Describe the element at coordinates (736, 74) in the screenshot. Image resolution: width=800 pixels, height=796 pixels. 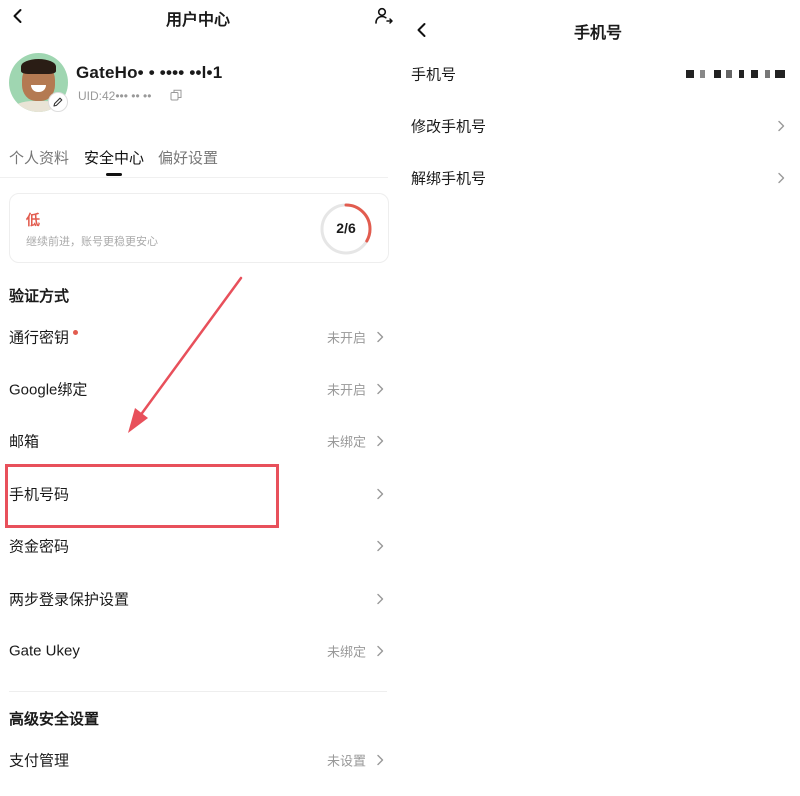
I see `masked-phone-value` at that location.